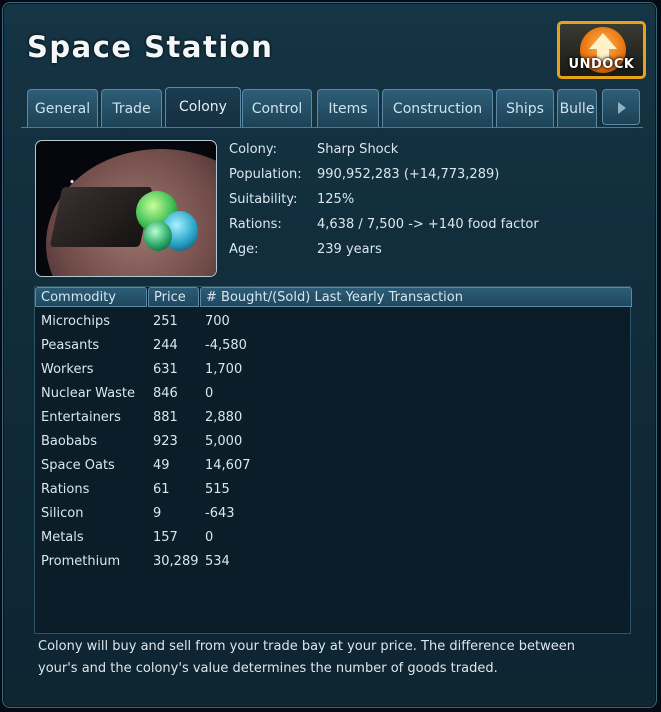 The image size is (661, 712). I want to click on commodity-price: 157, so click(165, 537).